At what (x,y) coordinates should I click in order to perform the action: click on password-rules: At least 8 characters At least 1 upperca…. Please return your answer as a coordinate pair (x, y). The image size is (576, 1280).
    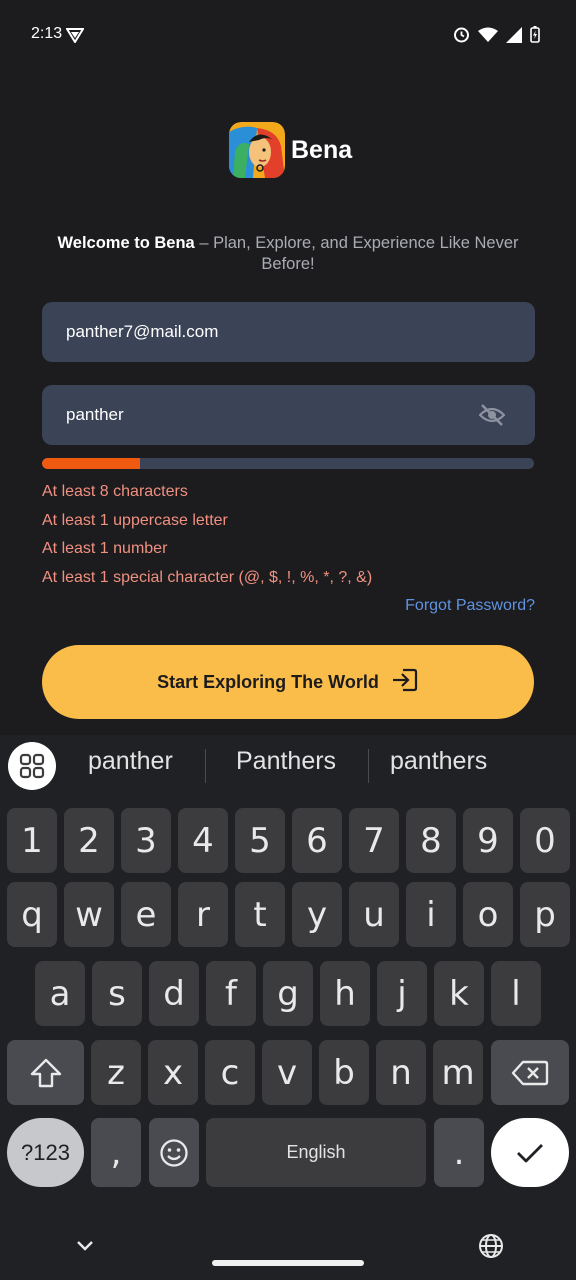
    Looking at the image, I should click on (207, 539).